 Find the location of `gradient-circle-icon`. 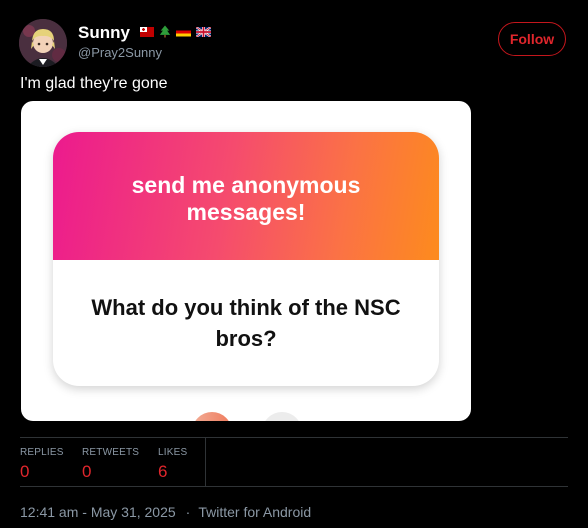

gradient-circle-icon is located at coordinates (212, 416).